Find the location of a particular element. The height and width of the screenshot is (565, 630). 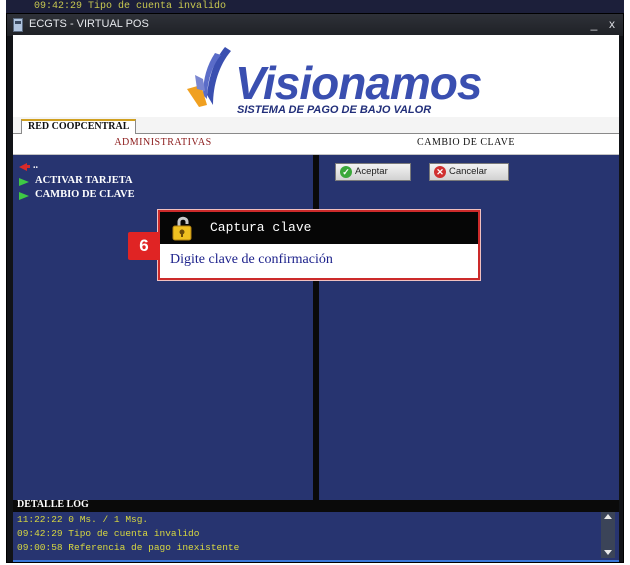

aceptar-button: ✓ Aceptar is located at coordinates (373, 172).